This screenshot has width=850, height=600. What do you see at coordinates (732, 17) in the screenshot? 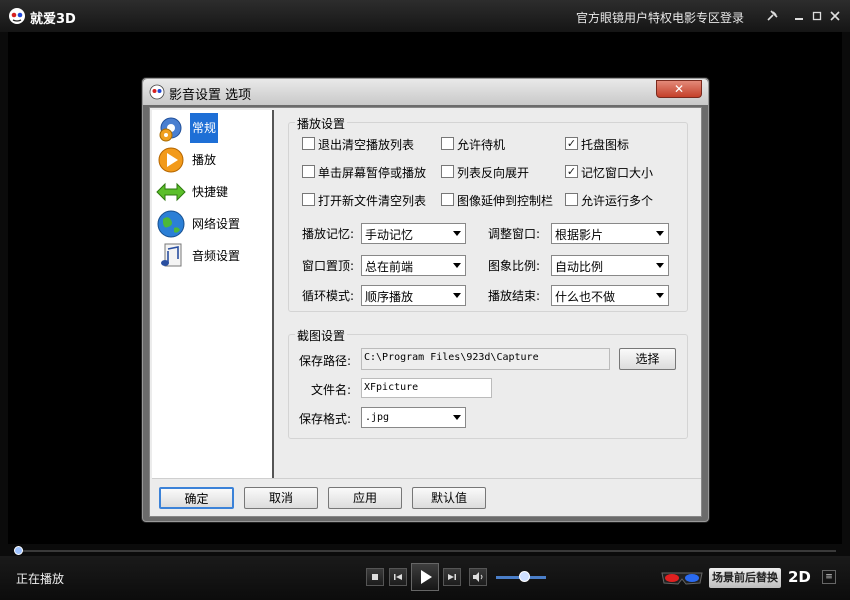
I see `login-link: 登录` at bounding box center [732, 17].